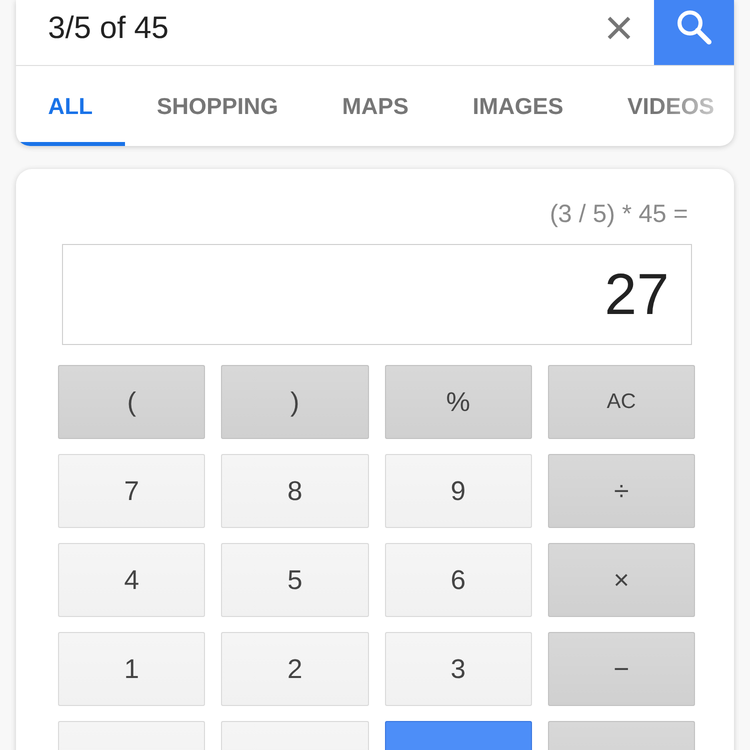  What do you see at coordinates (377, 294) in the screenshot?
I see `result-display: 27` at bounding box center [377, 294].